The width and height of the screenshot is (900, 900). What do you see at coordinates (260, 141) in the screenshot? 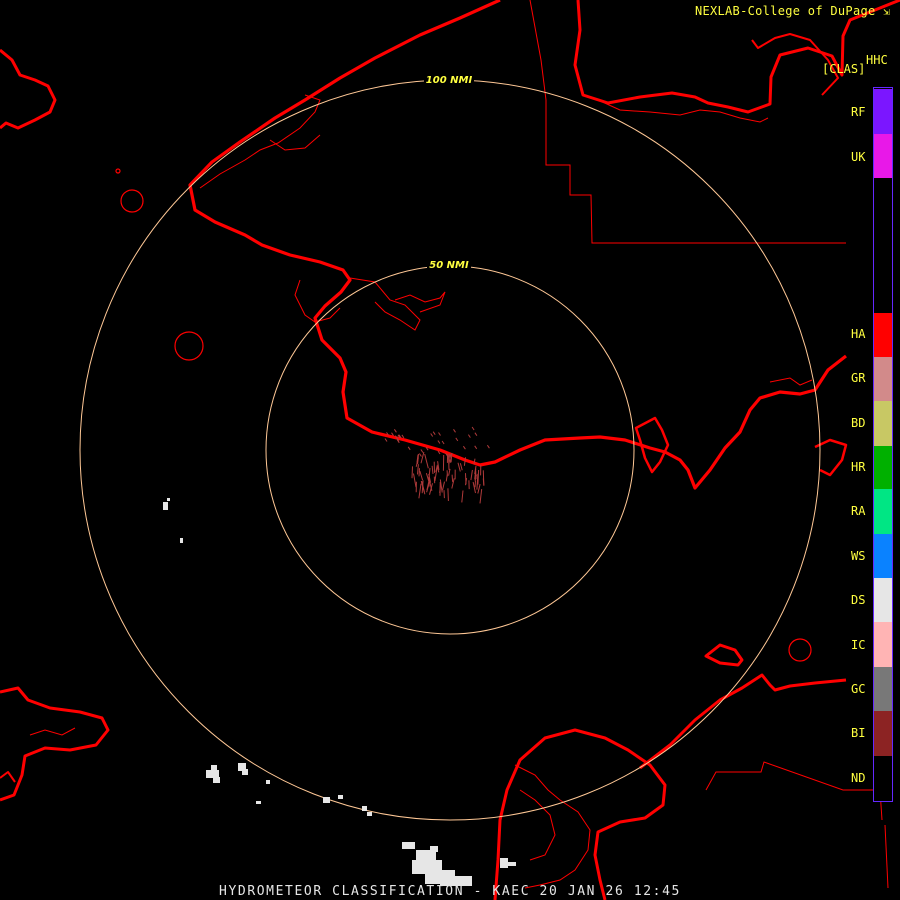
I see `inlet-north` at bounding box center [260, 141].